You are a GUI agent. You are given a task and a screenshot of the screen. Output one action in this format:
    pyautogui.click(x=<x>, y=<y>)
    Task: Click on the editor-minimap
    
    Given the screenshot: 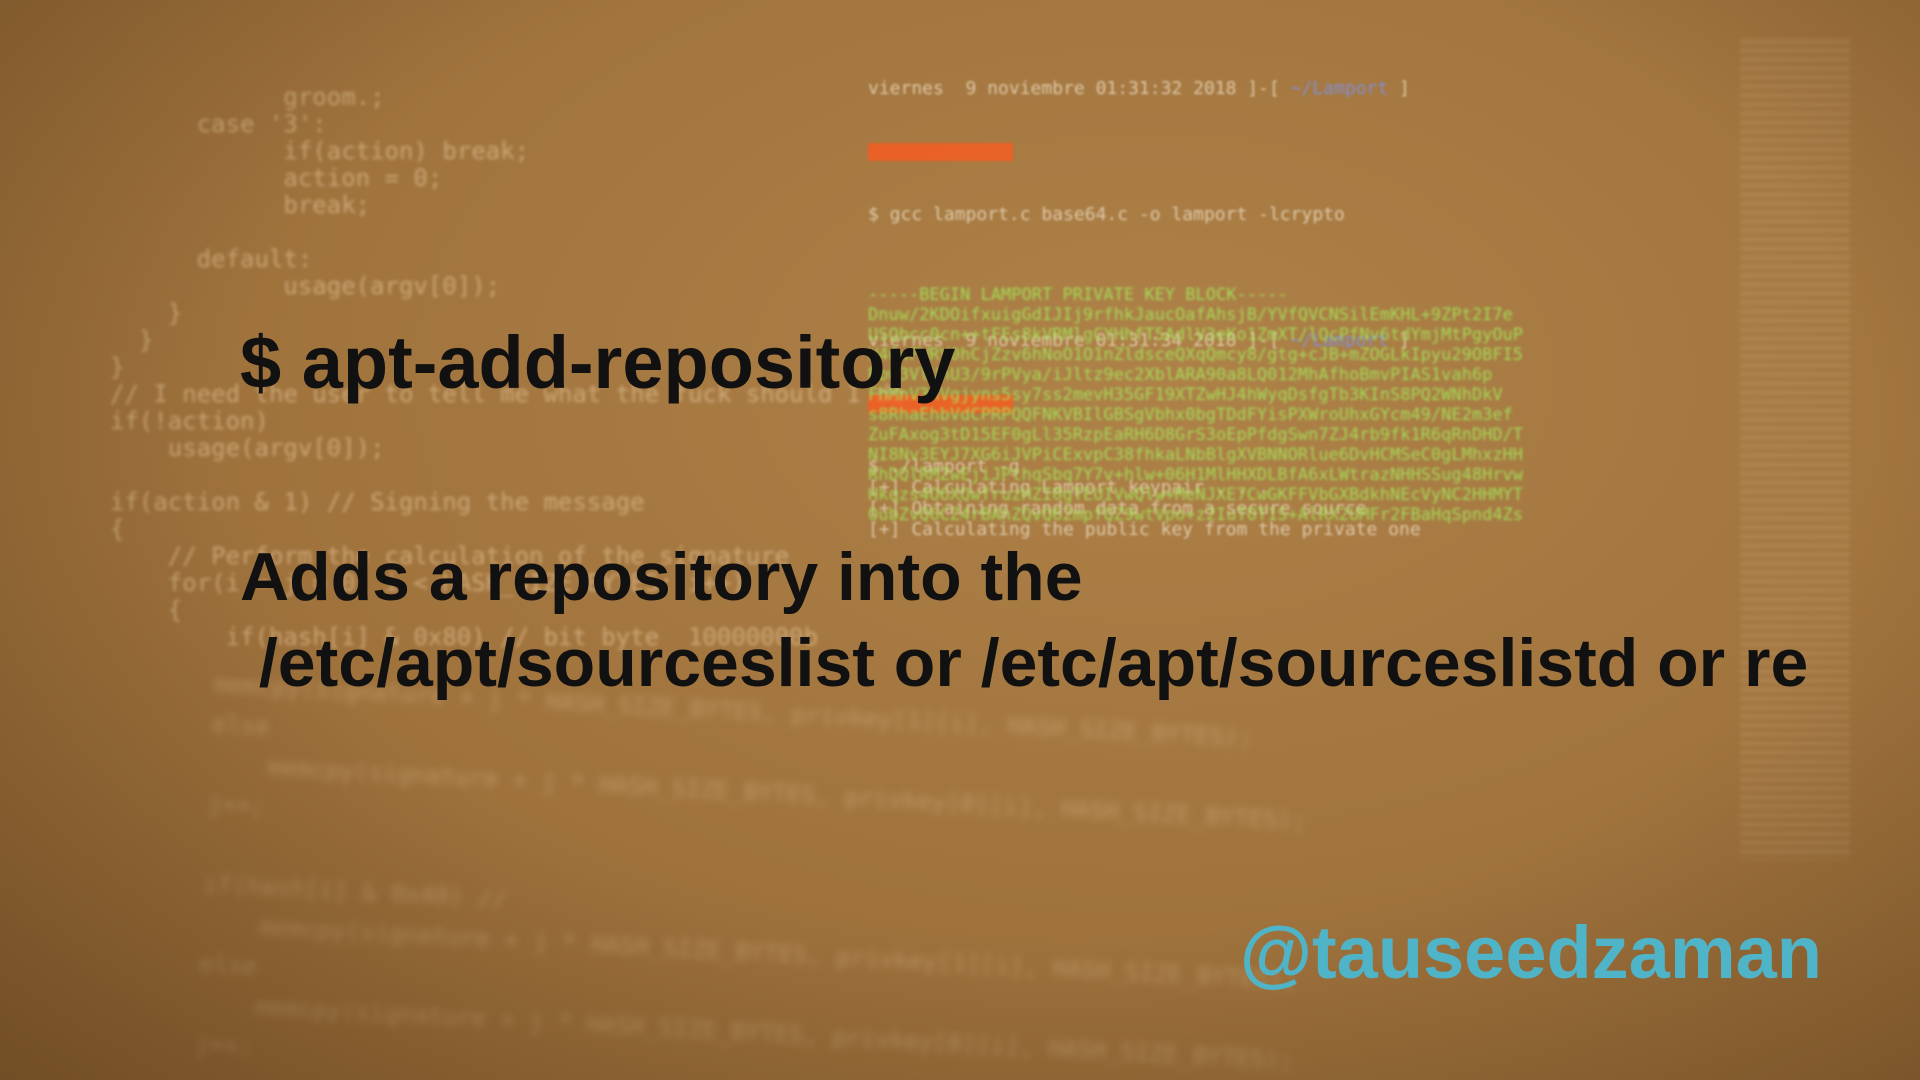 What is the action you would take?
    pyautogui.click(x=1795, y=450)
    